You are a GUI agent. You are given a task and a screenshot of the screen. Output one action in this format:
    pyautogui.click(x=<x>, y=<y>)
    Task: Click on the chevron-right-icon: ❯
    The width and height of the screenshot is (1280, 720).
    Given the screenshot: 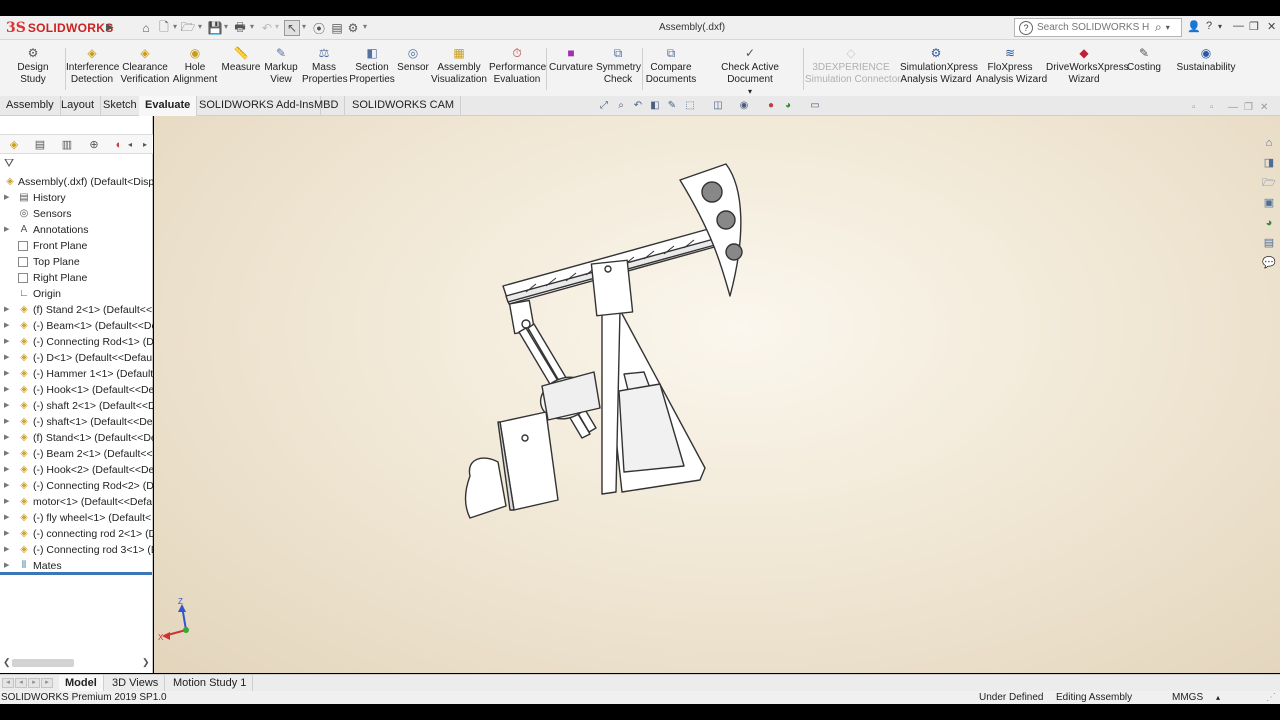 What is the action you would take?
    pyautogui.click(x=146, y=662)
    